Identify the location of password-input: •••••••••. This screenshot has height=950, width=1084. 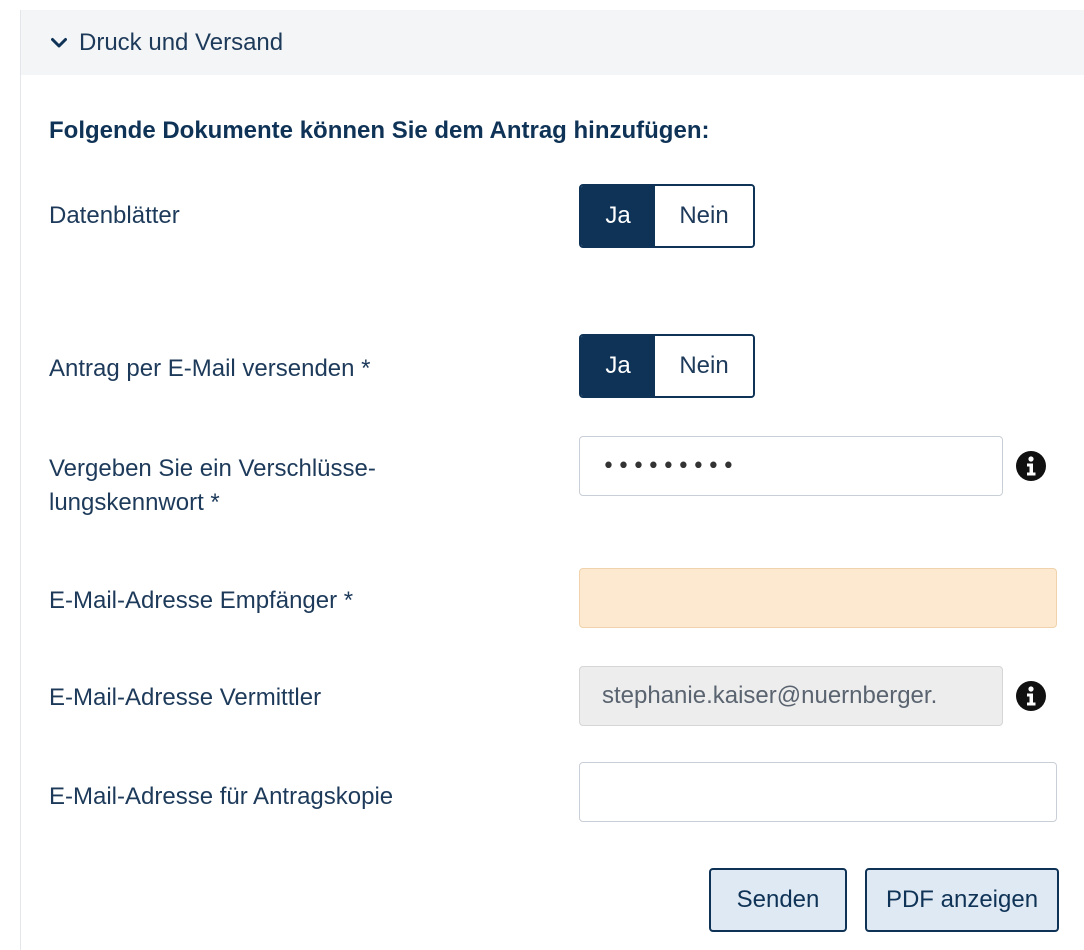
(791, 466).